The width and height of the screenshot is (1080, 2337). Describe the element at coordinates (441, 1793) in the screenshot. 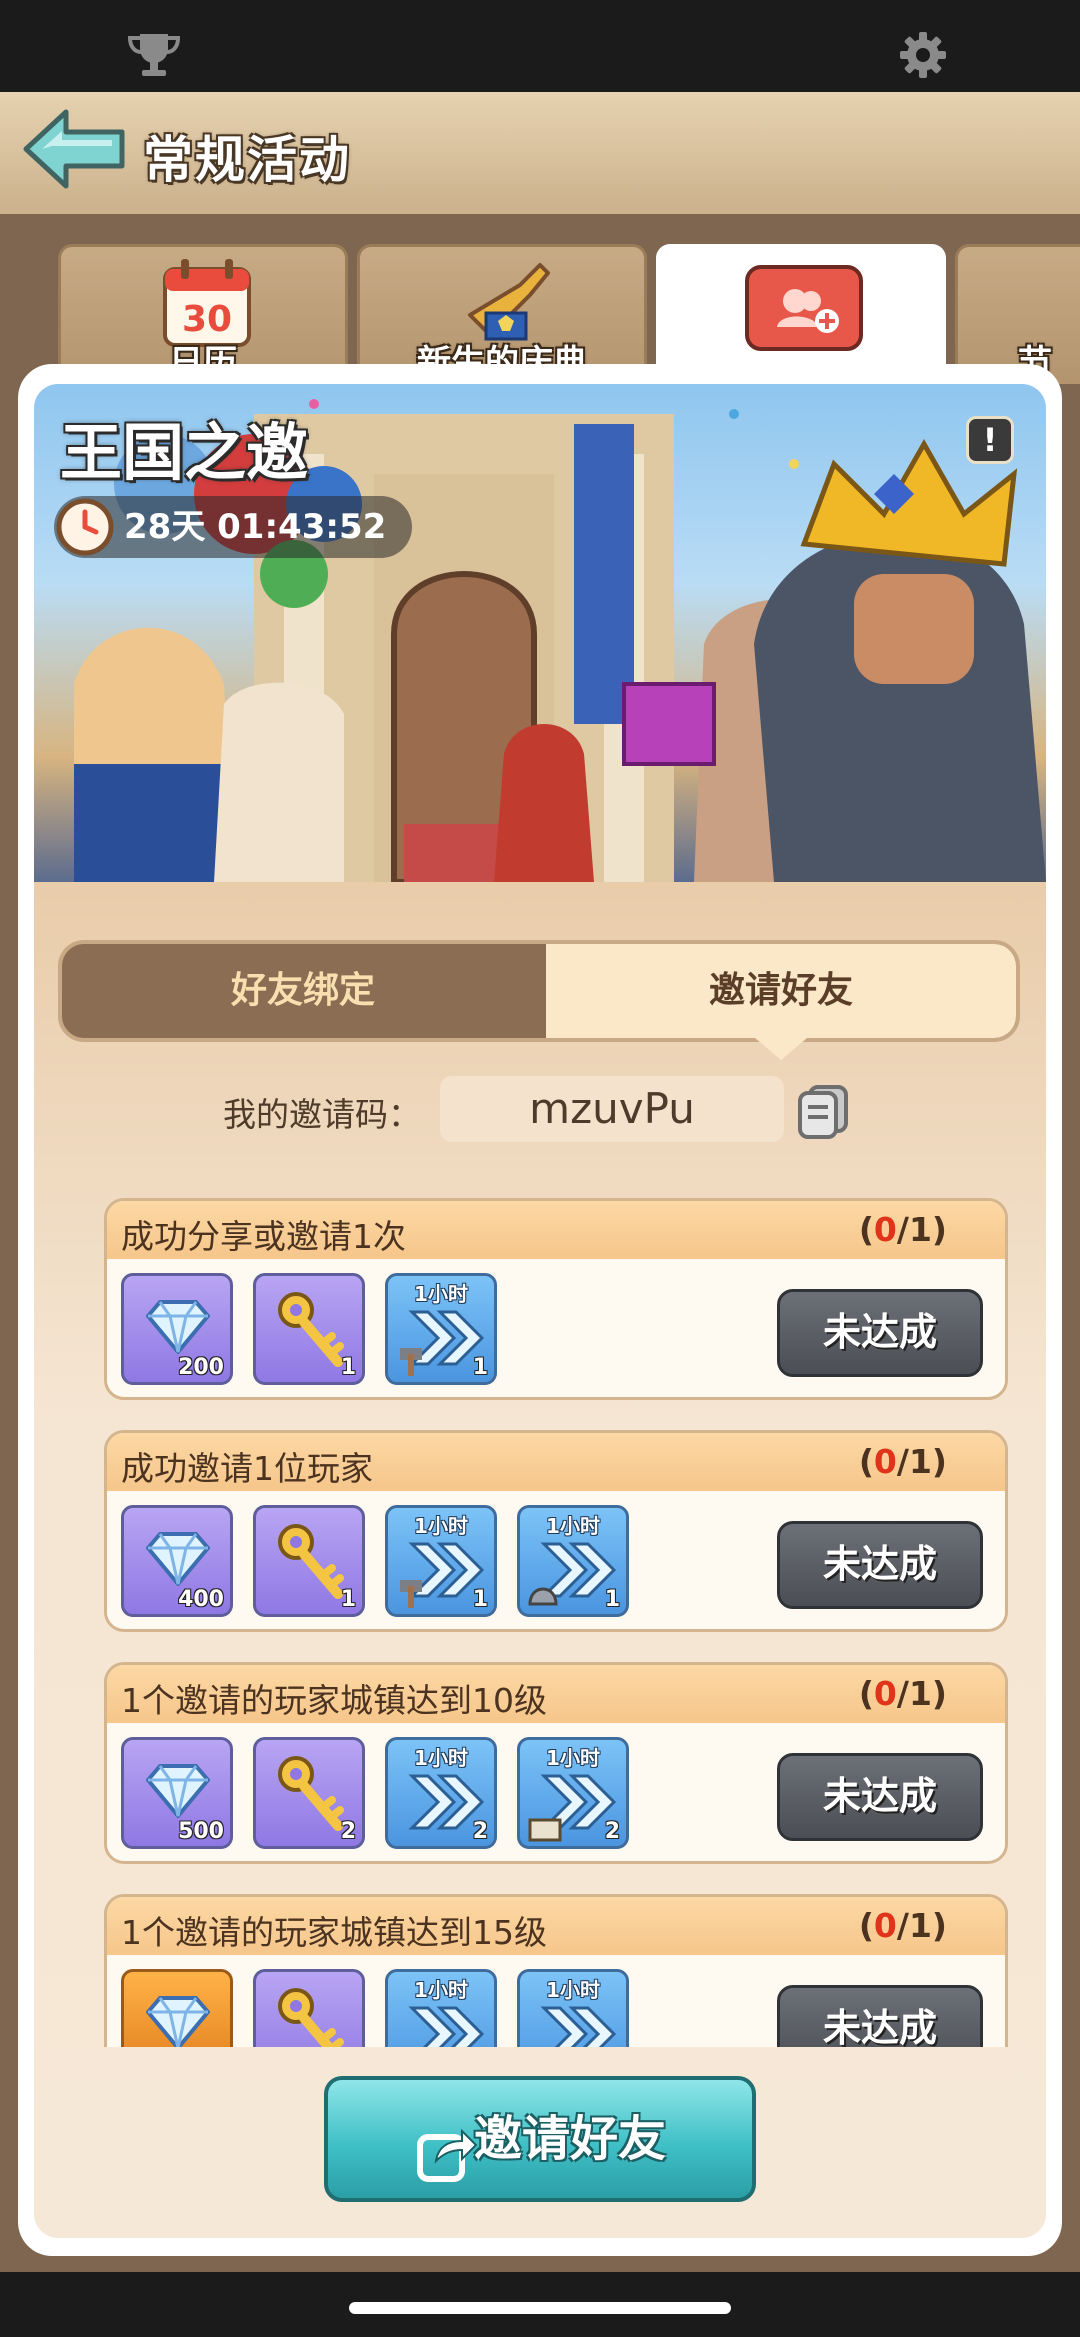

I see `reward-speedup: 1小时 2` at that location.